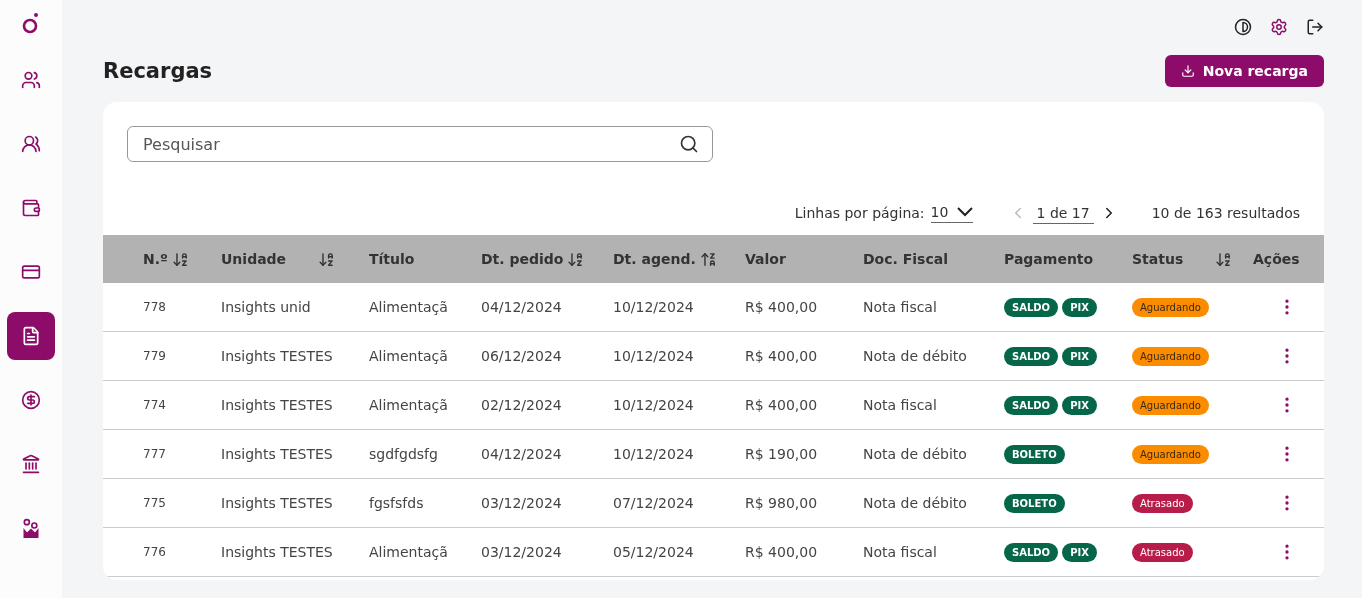  I want to click on table-cell-text: 05/12/2024, so click(654, 552).